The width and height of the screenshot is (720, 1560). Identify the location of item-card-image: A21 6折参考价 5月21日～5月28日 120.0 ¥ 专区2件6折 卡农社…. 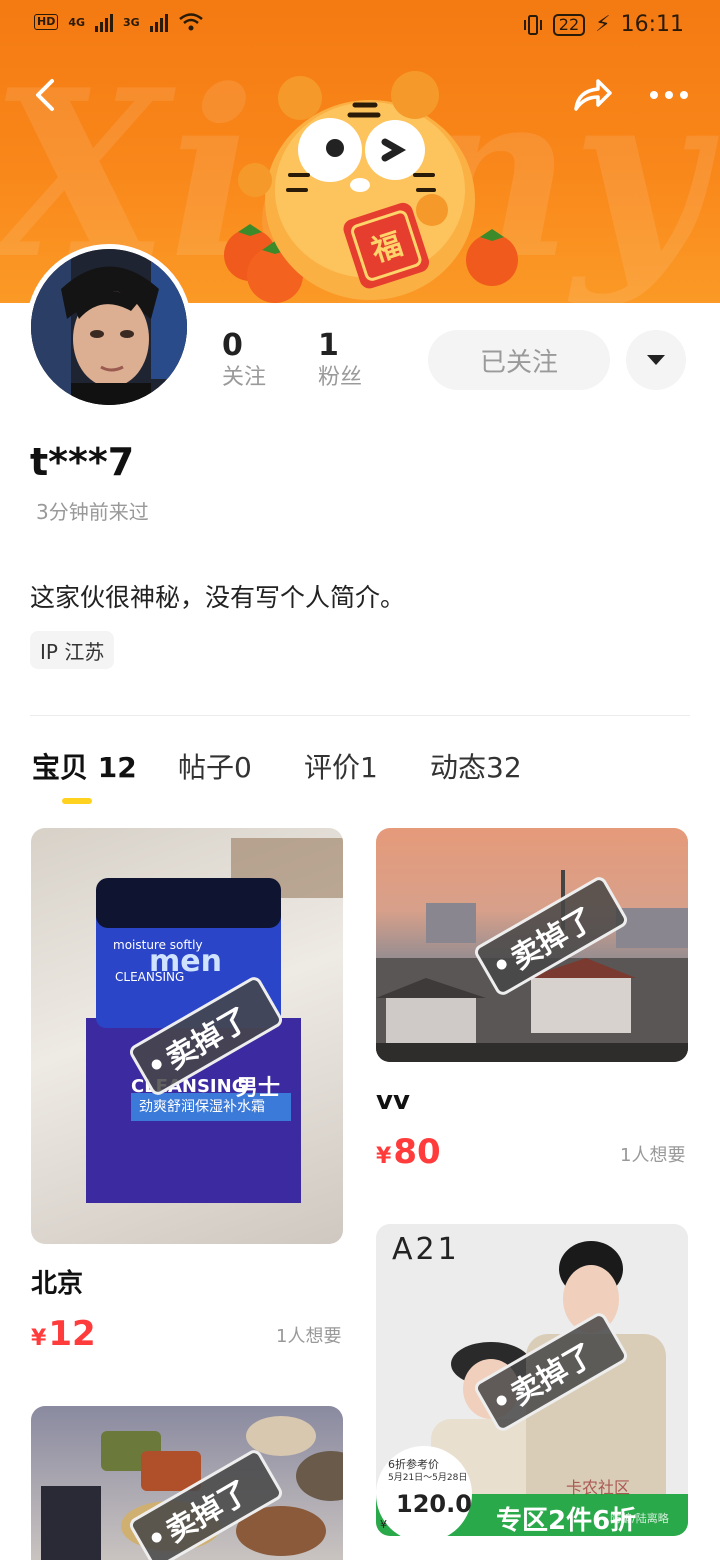
(532, 1380).